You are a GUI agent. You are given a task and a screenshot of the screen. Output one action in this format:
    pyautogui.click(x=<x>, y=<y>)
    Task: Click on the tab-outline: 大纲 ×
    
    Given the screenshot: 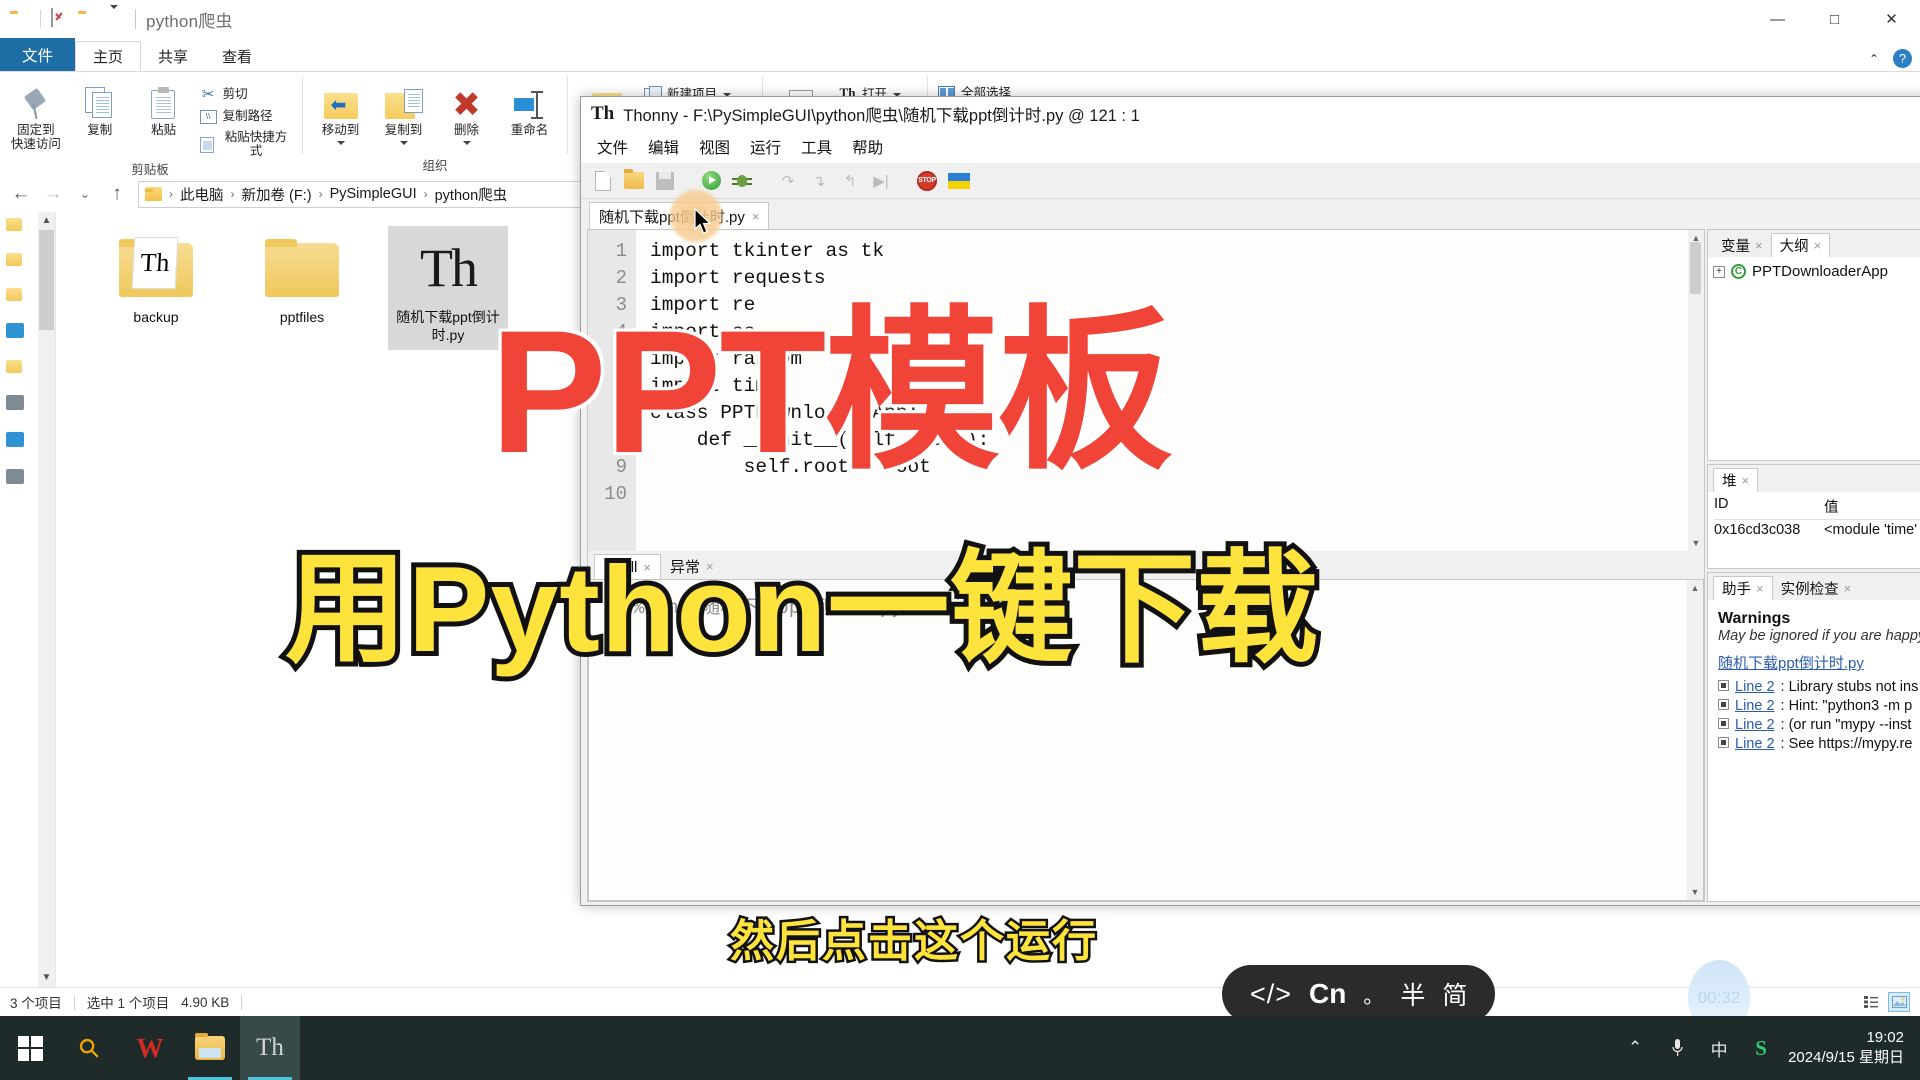 What is the action you would take?
    pyautogui.click(x=1800, y=245)
    